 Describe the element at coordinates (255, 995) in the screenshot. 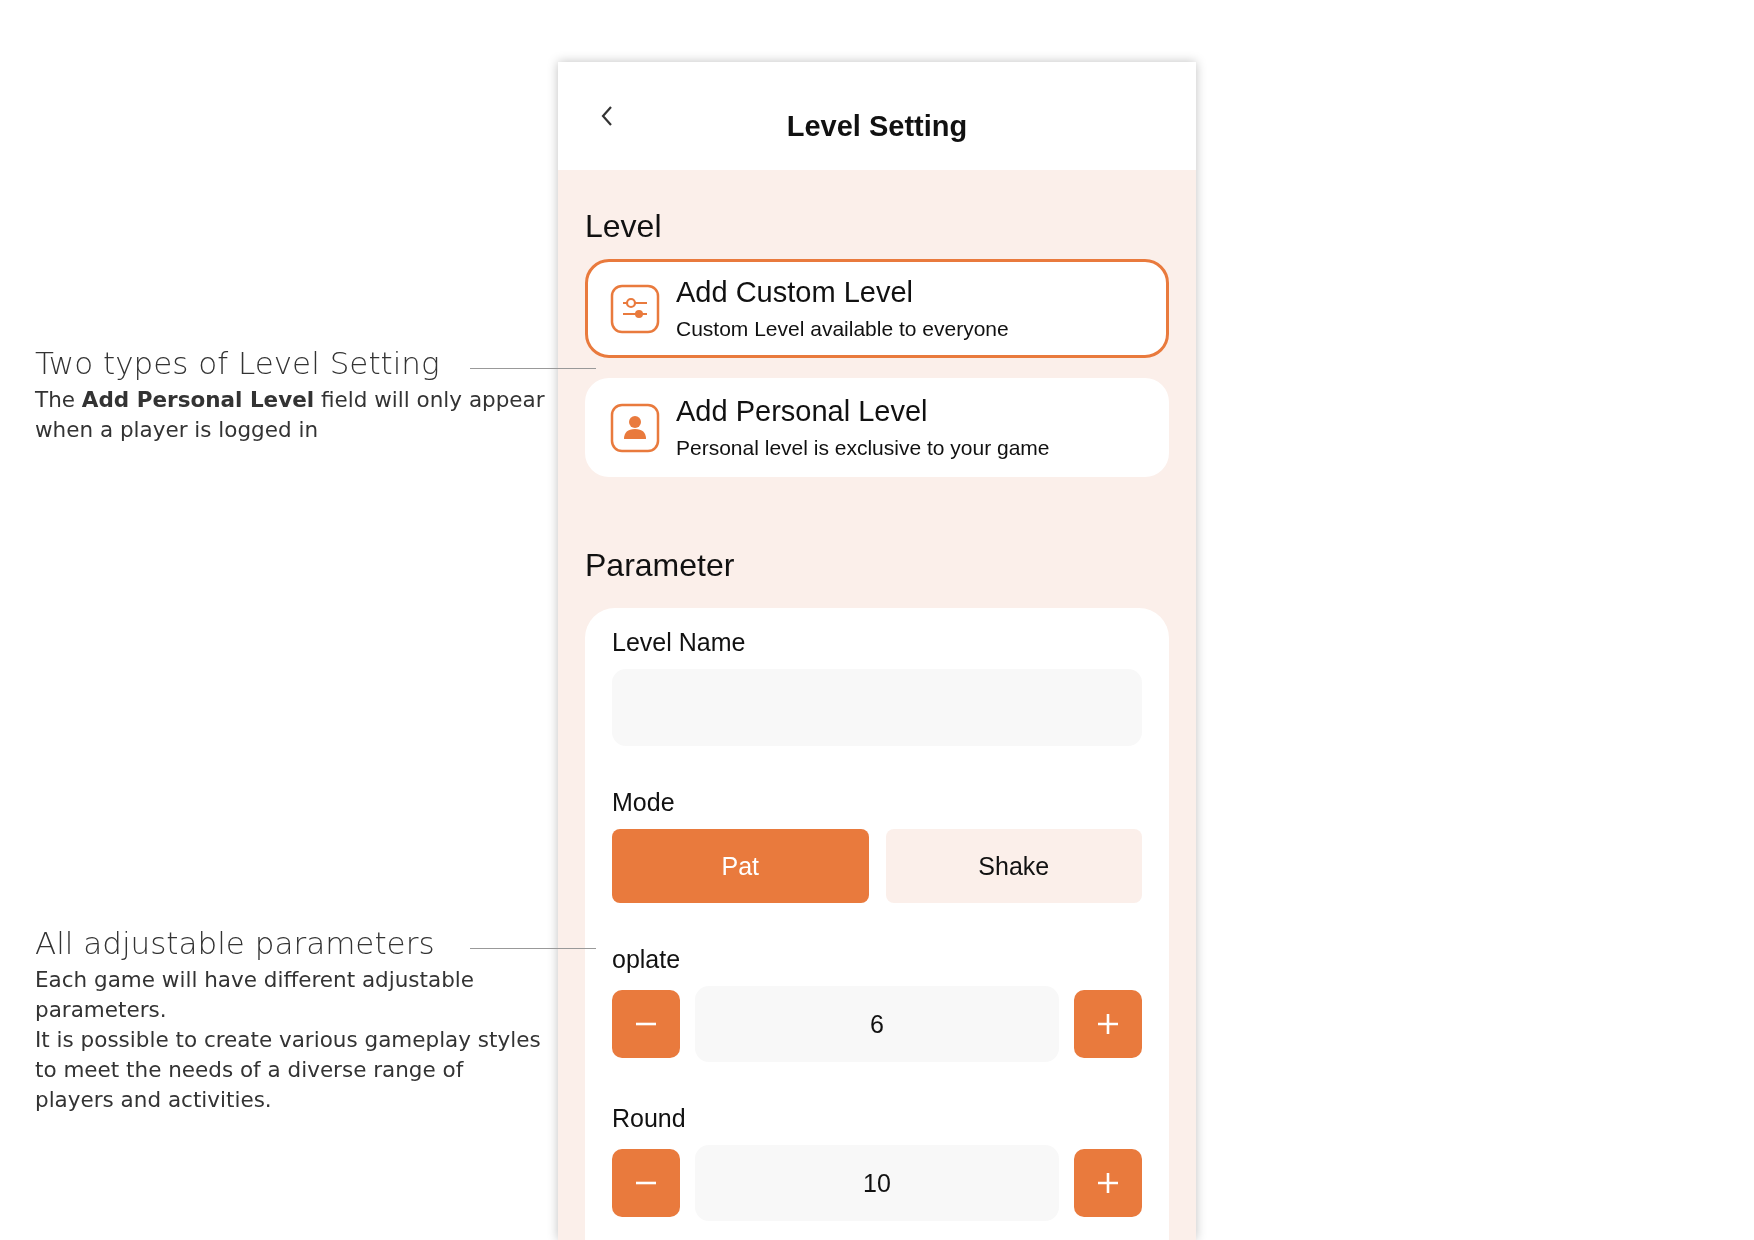

I see `annotation-text: Each game will have different adjustable parameters.` at that location.